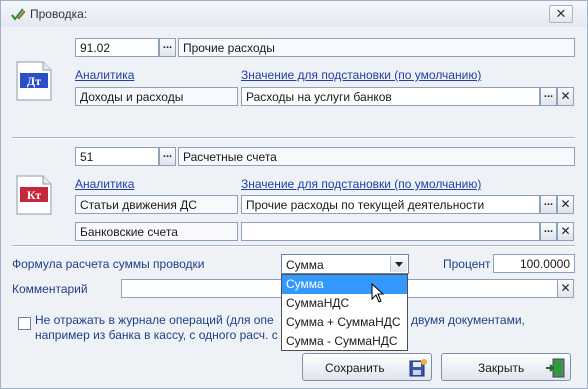  Describe the element at coordinates (95, 48) in the screenshot. I see `debit-account-code: 91.02` at that location.